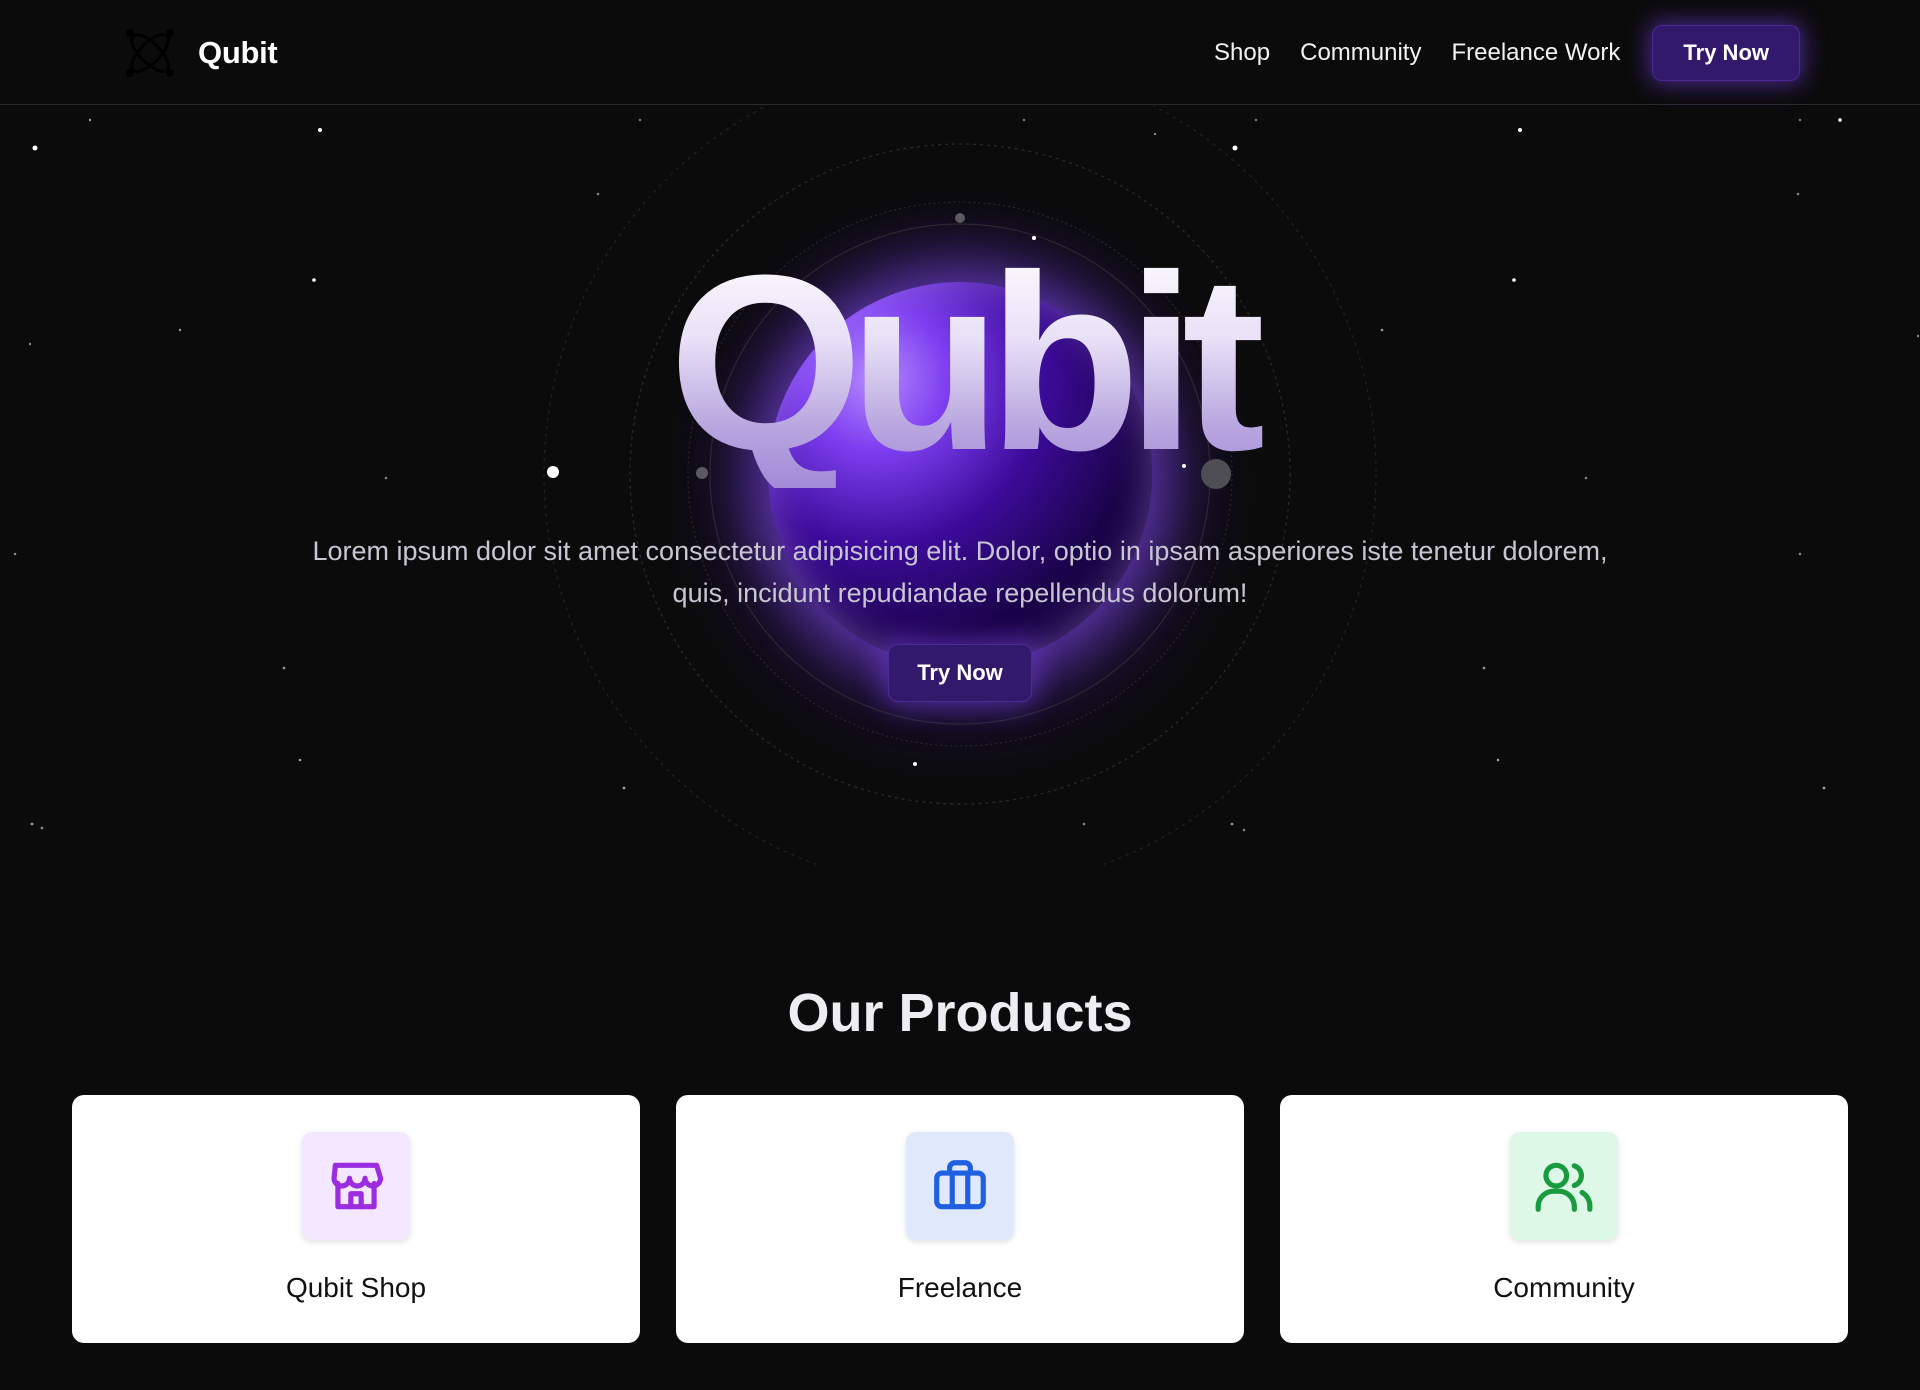  I want to click on product-label-freelance: Freelance, so click(960, 1287).